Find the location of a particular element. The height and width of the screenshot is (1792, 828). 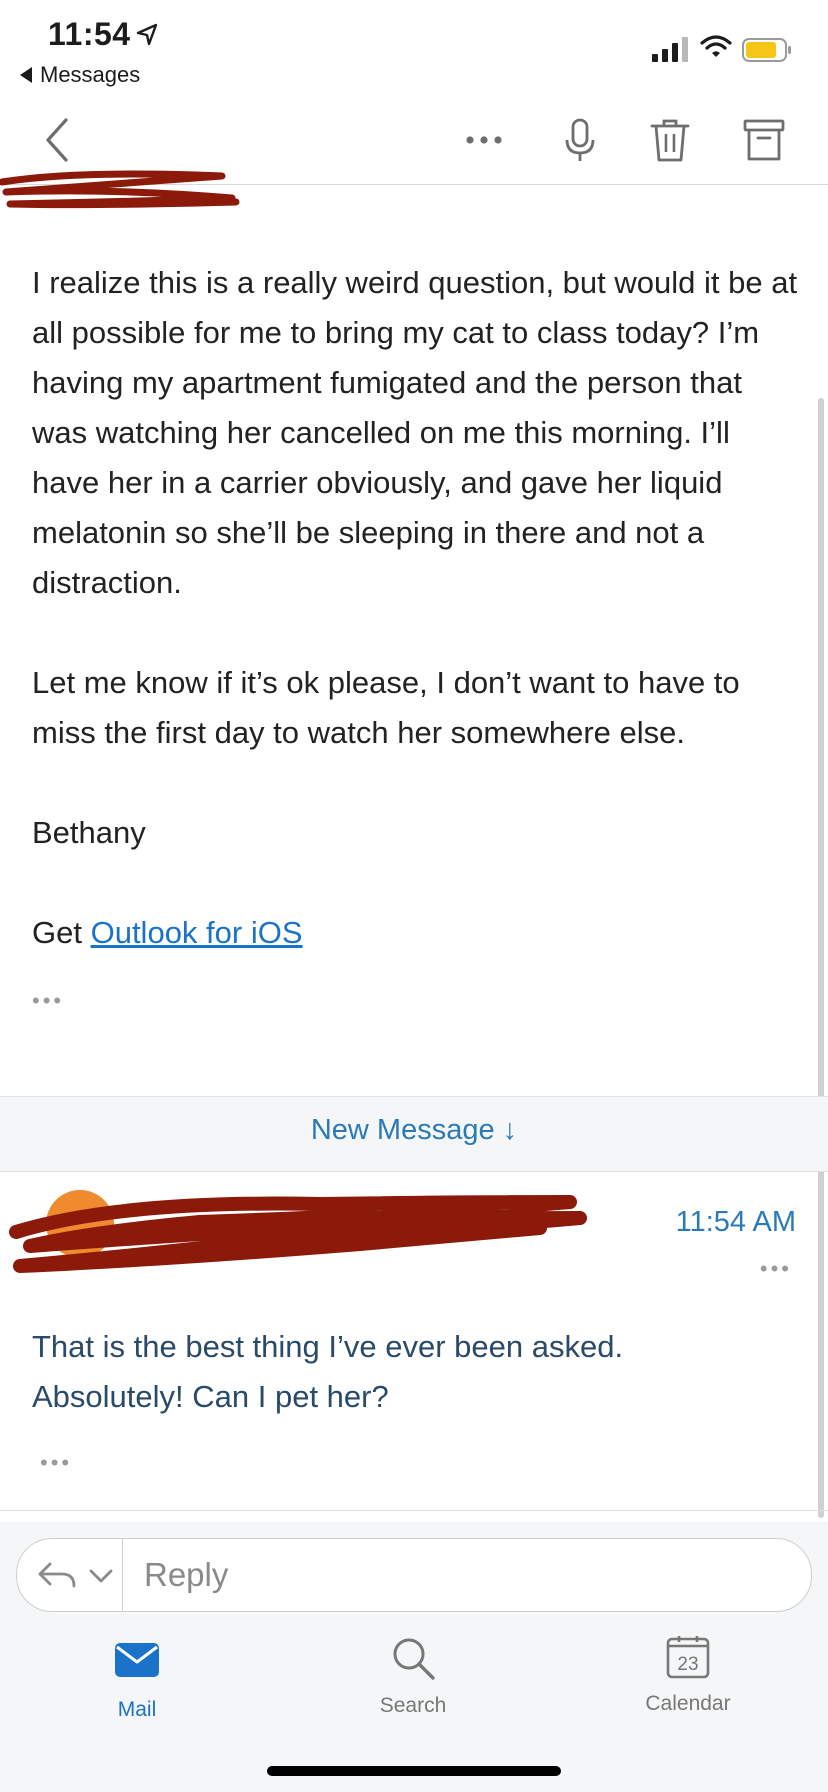

reply-placeholder: Reply is located at coordinates (186, 1575).